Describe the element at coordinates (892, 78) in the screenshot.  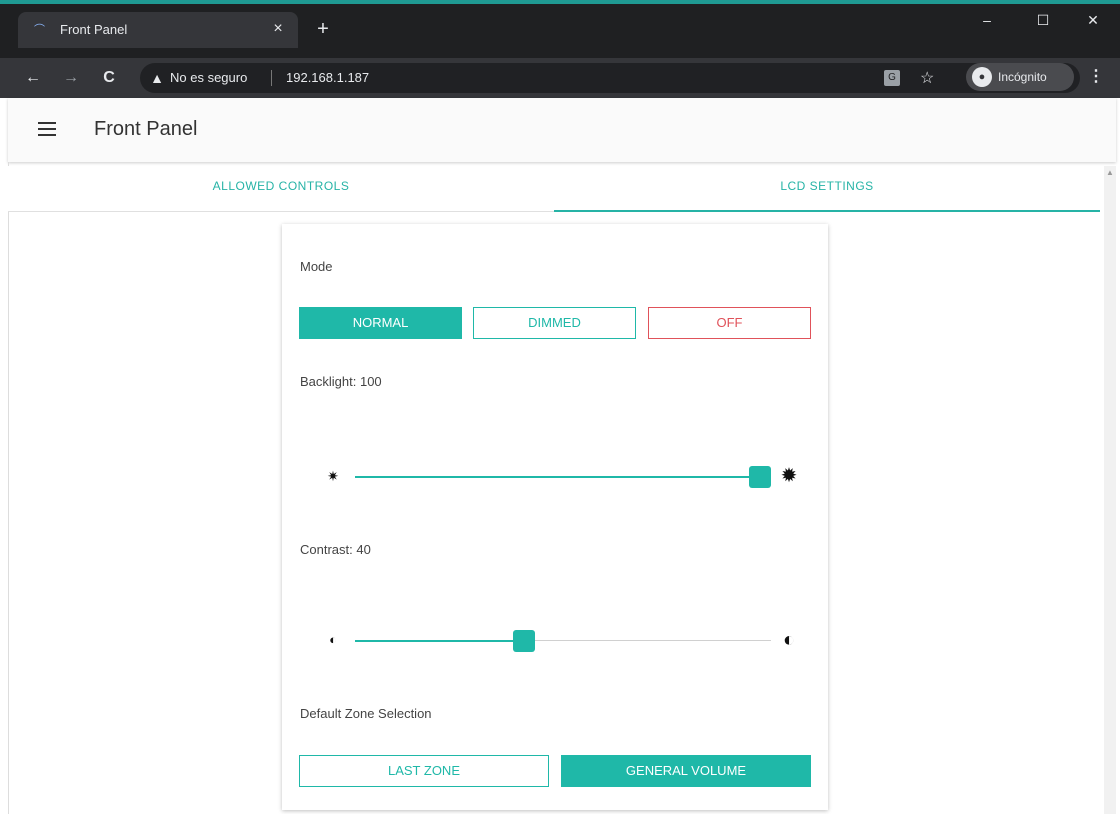
I see `translate-icon: G` at that location.